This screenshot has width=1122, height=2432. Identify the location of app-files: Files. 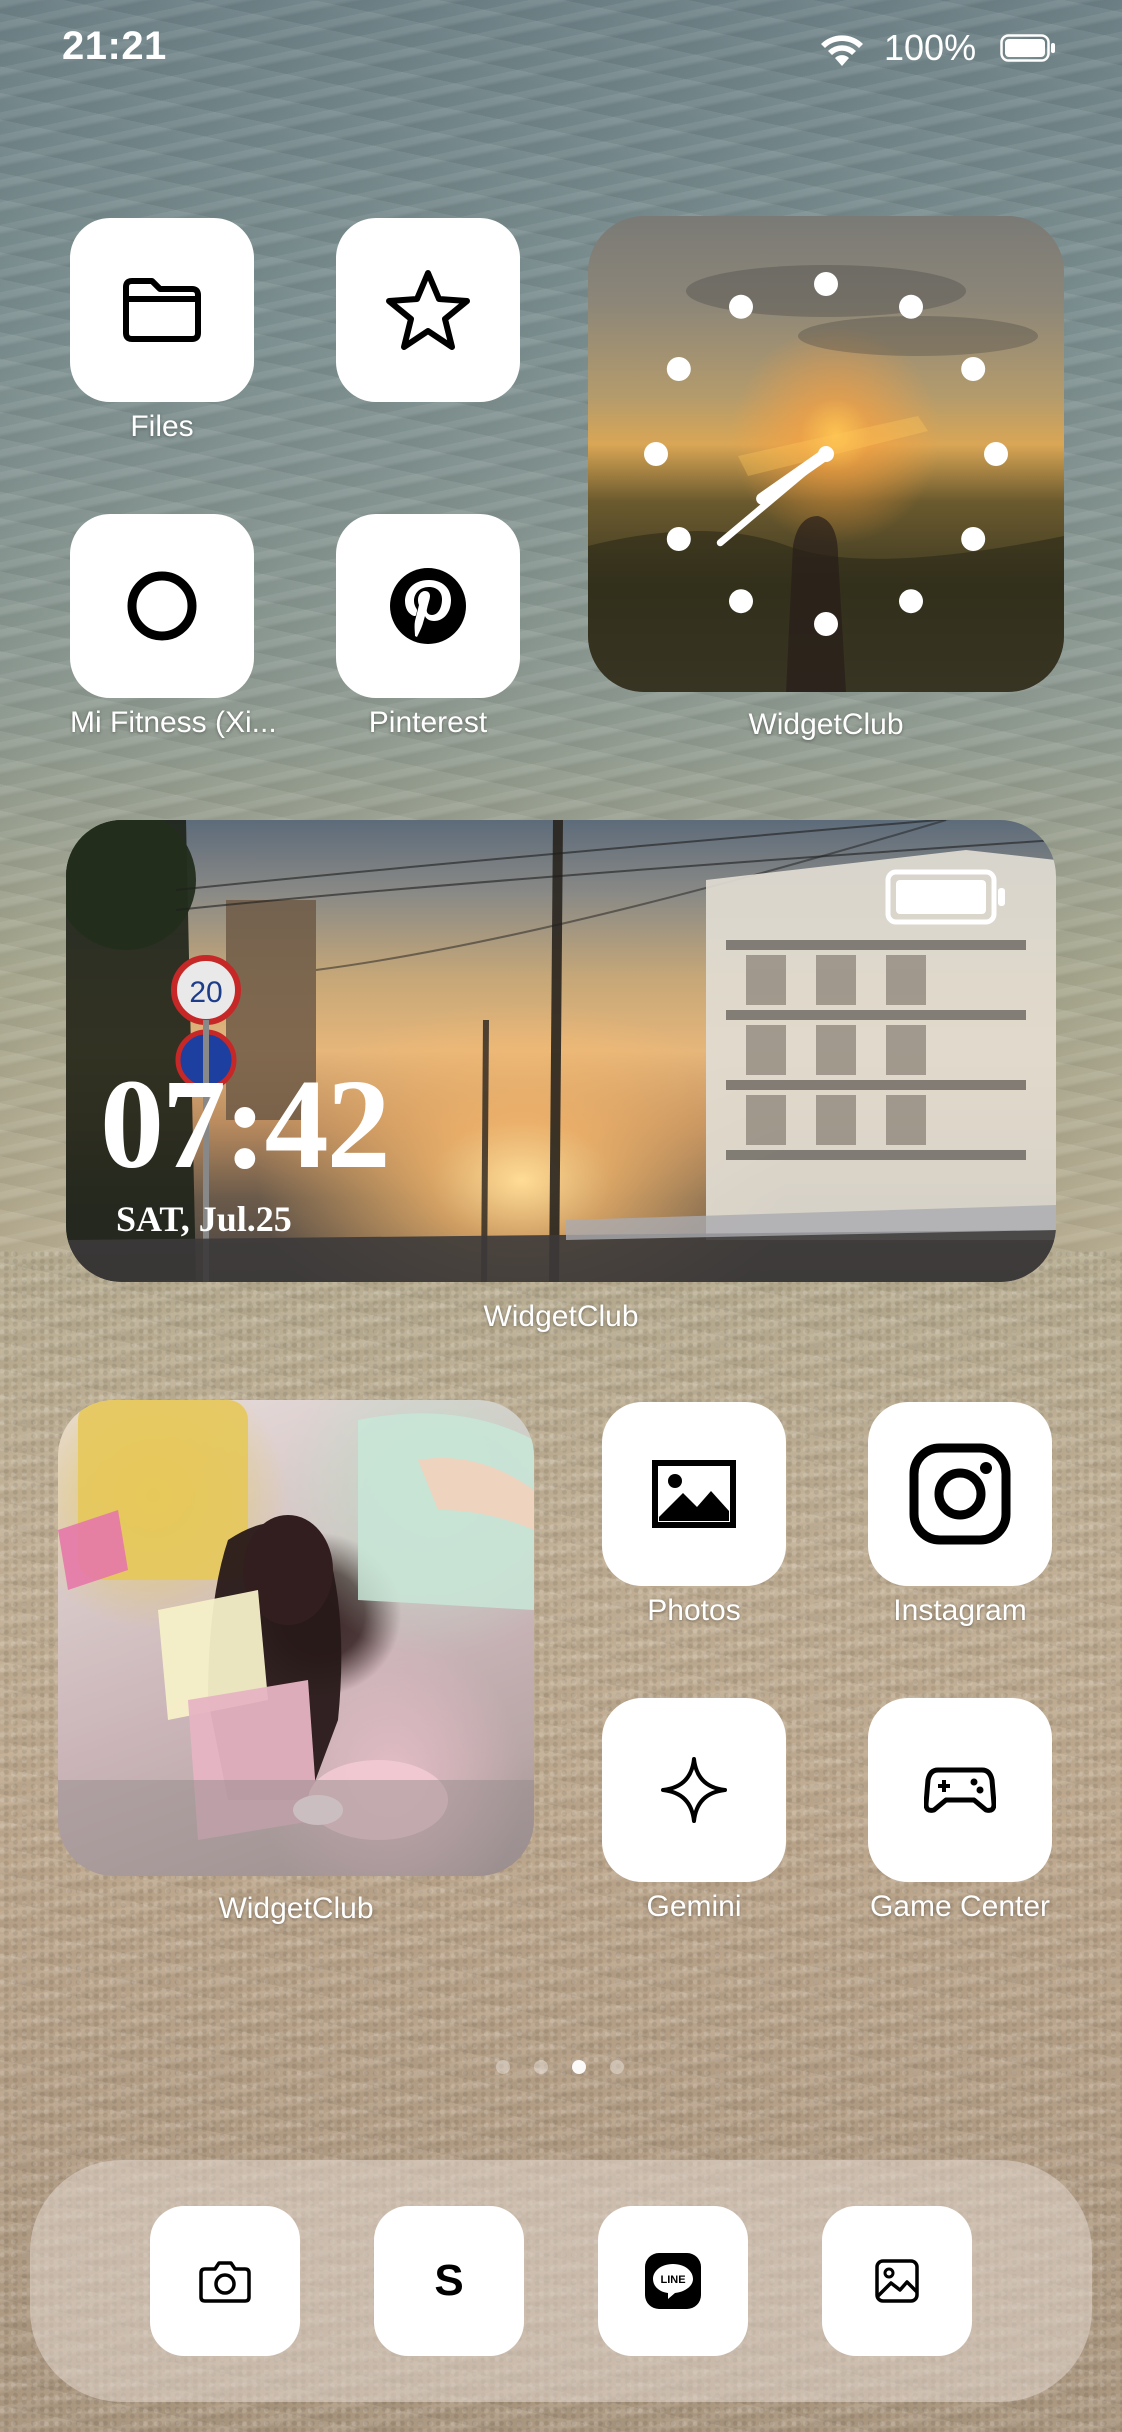
(162, 331).